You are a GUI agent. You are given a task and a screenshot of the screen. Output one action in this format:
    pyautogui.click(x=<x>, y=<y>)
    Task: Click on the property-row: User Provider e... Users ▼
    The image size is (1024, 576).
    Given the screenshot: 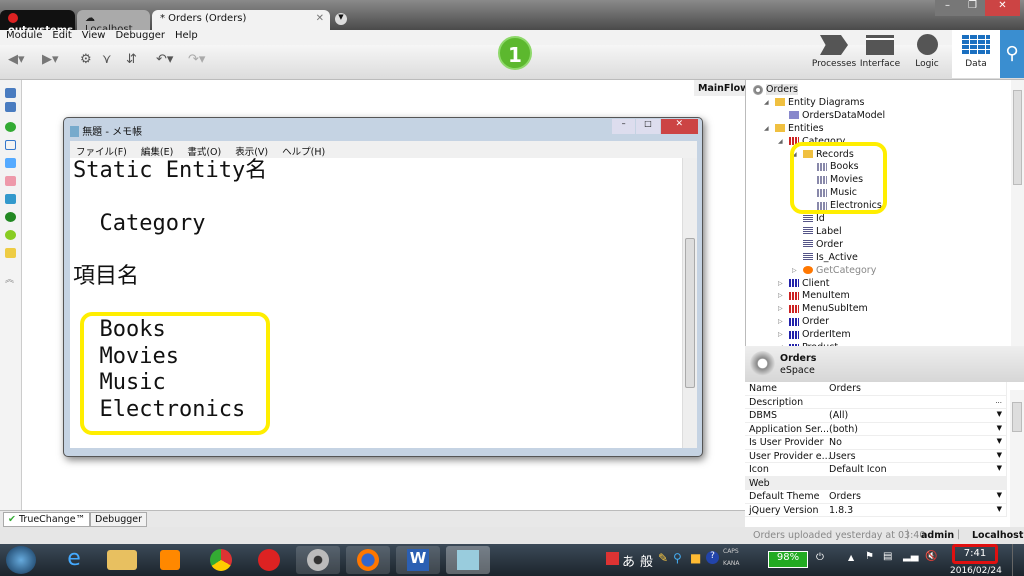 What is the action you would take?
    pyautogui.click(x=876, y=456)
    